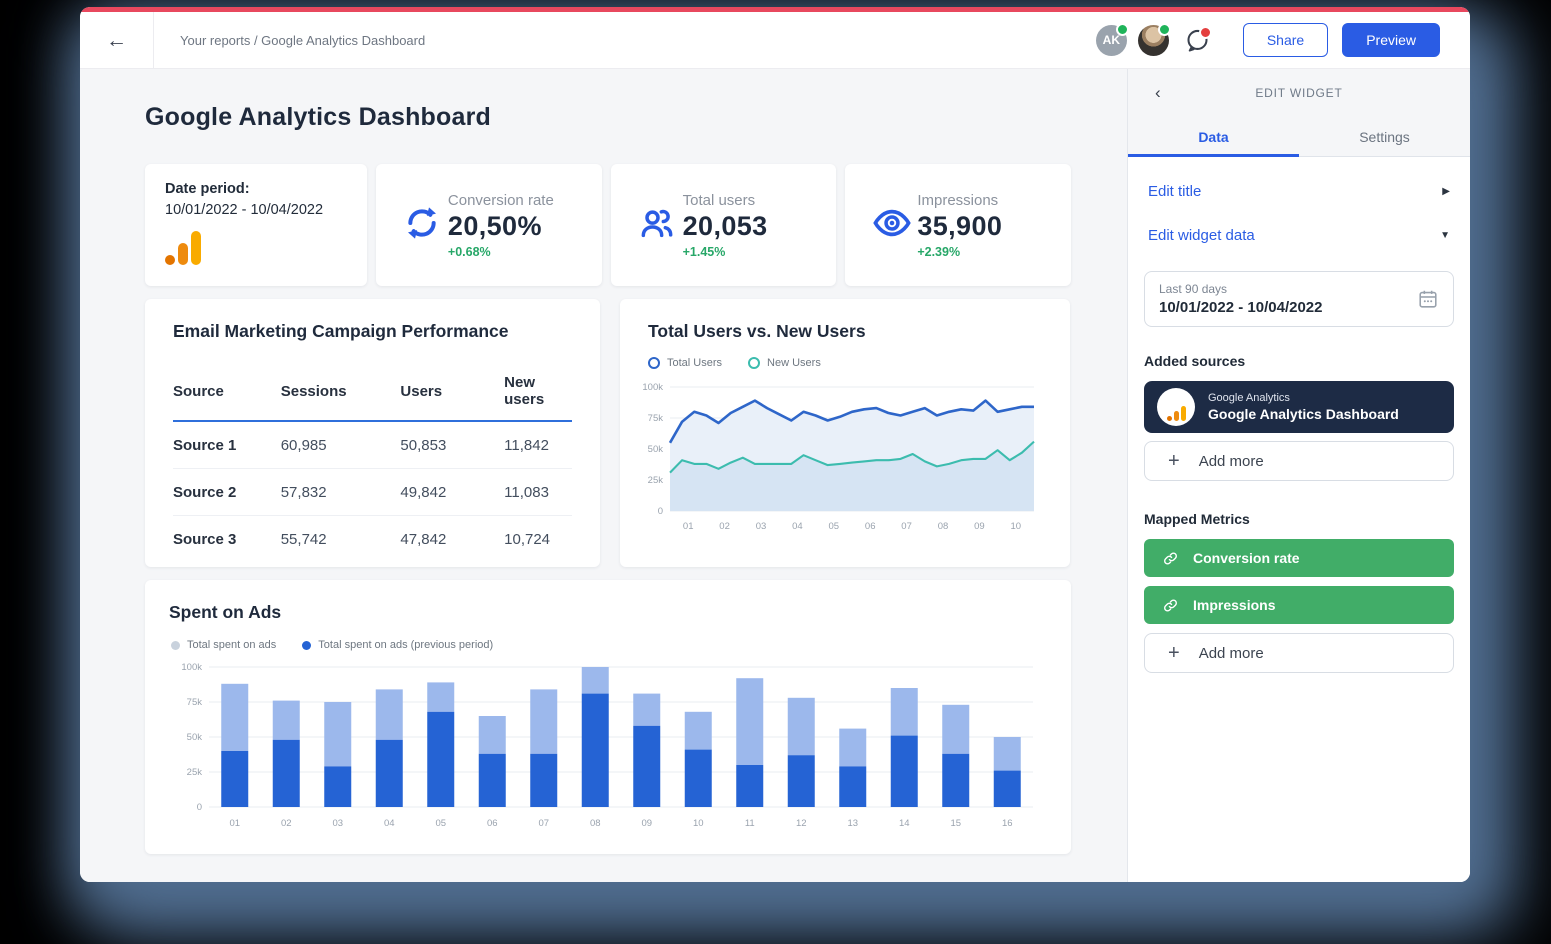  What do you see at coordinates (406, 645) in the screenshot?
I see `legend-label: Total spent on ads (previous period)` at bounding box center [406, 645].